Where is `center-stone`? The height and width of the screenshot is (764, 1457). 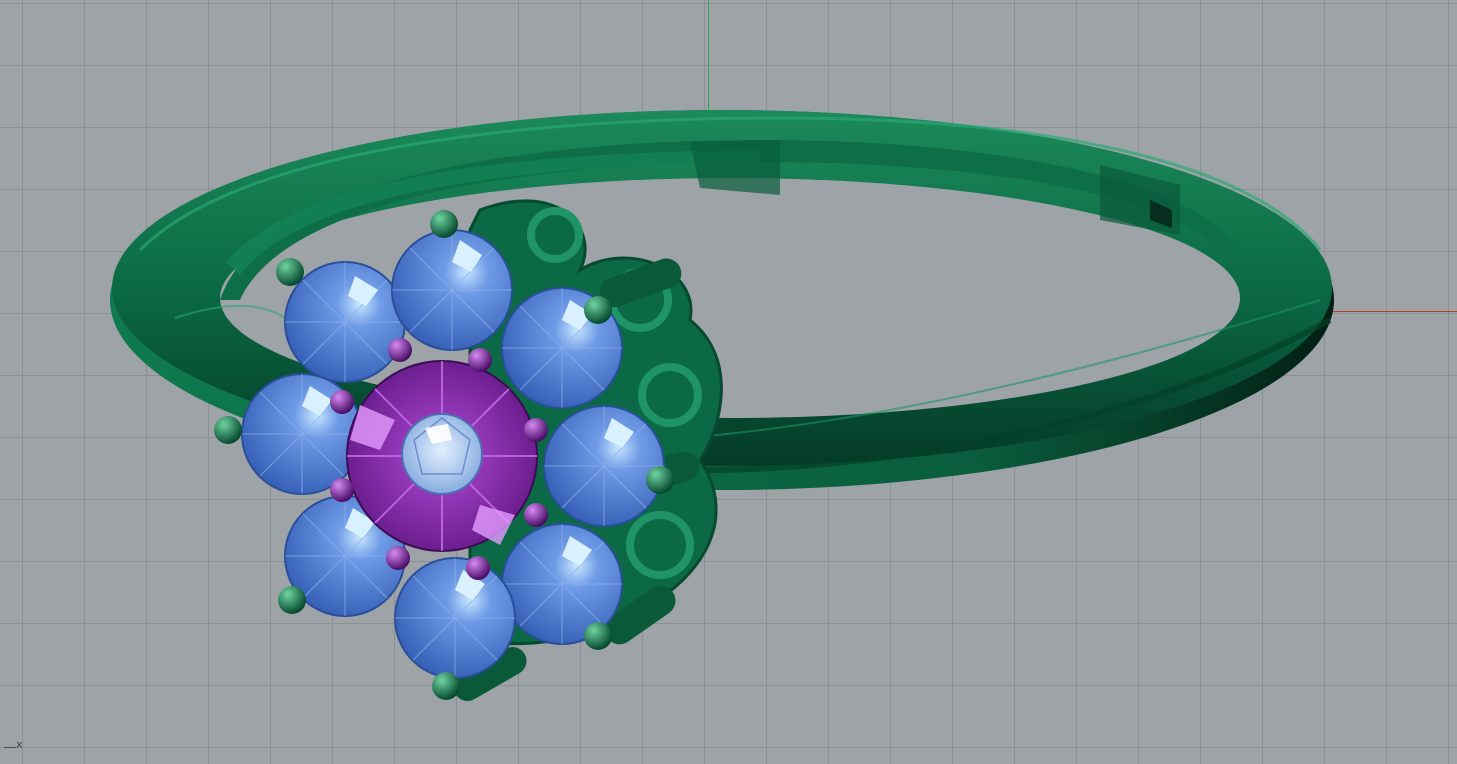 center-stone is located at coordinates (442, 454).